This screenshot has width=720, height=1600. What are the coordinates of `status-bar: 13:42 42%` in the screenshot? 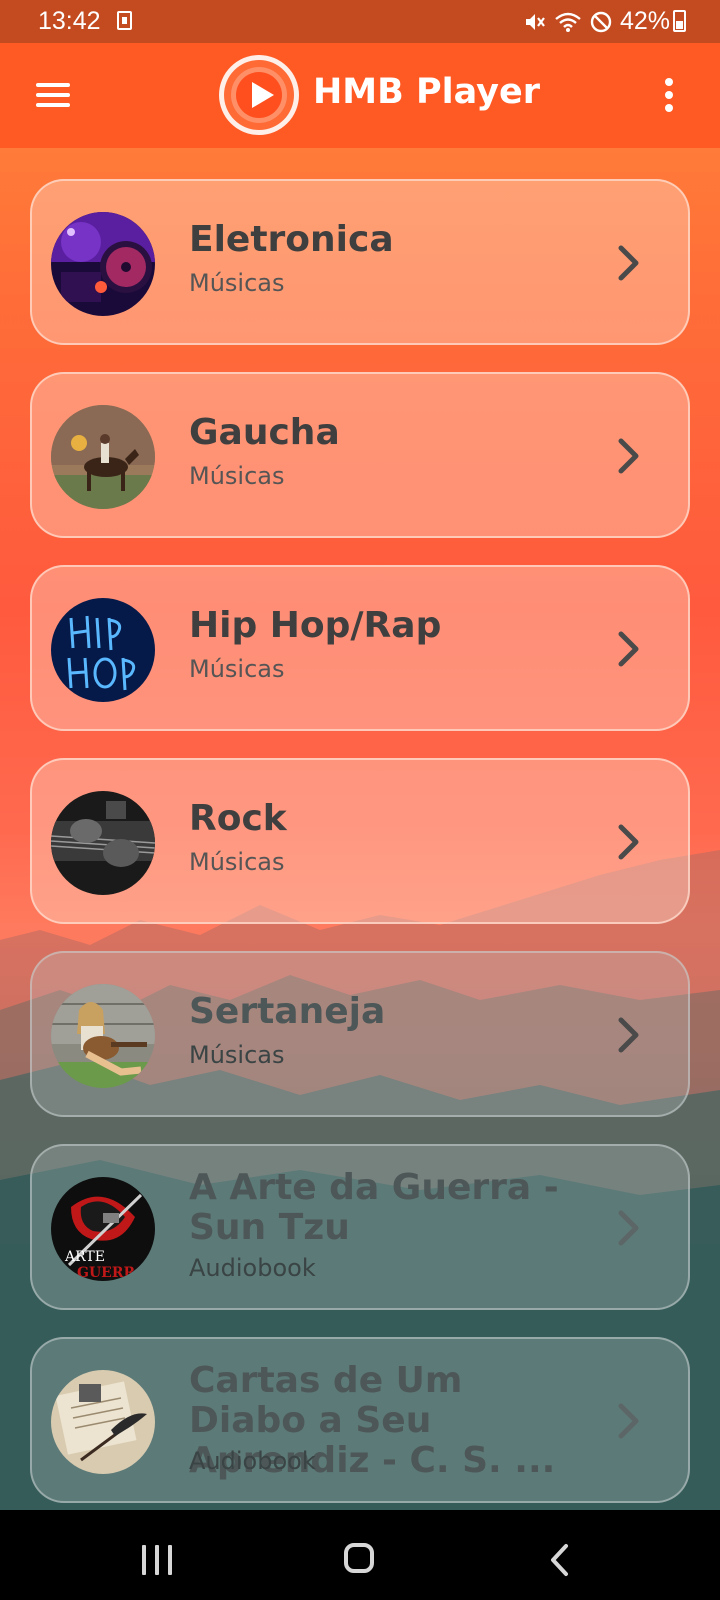 It's located at (360, 21).